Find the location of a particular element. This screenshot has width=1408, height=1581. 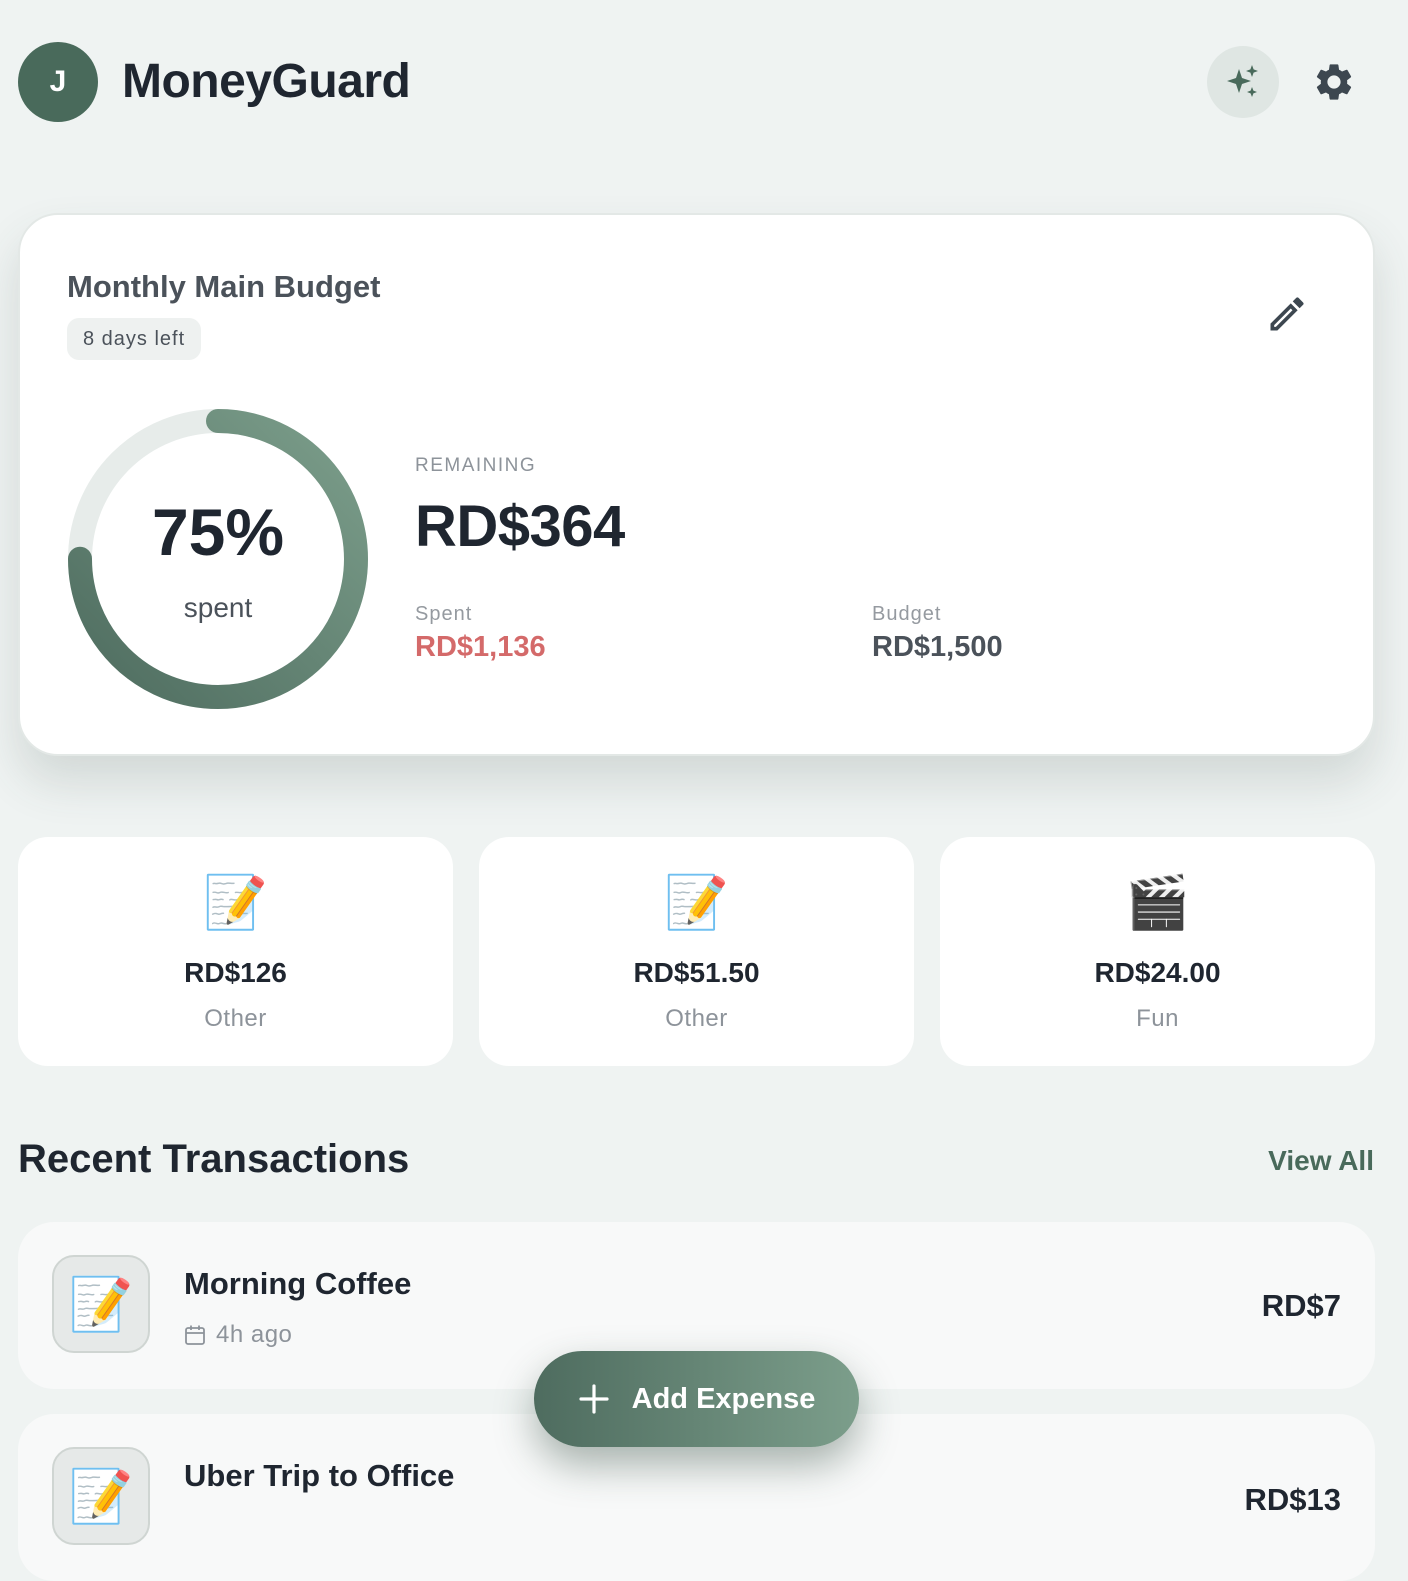

category-tile: 📝 RD$126 Other is located at coordinates (235, 951).